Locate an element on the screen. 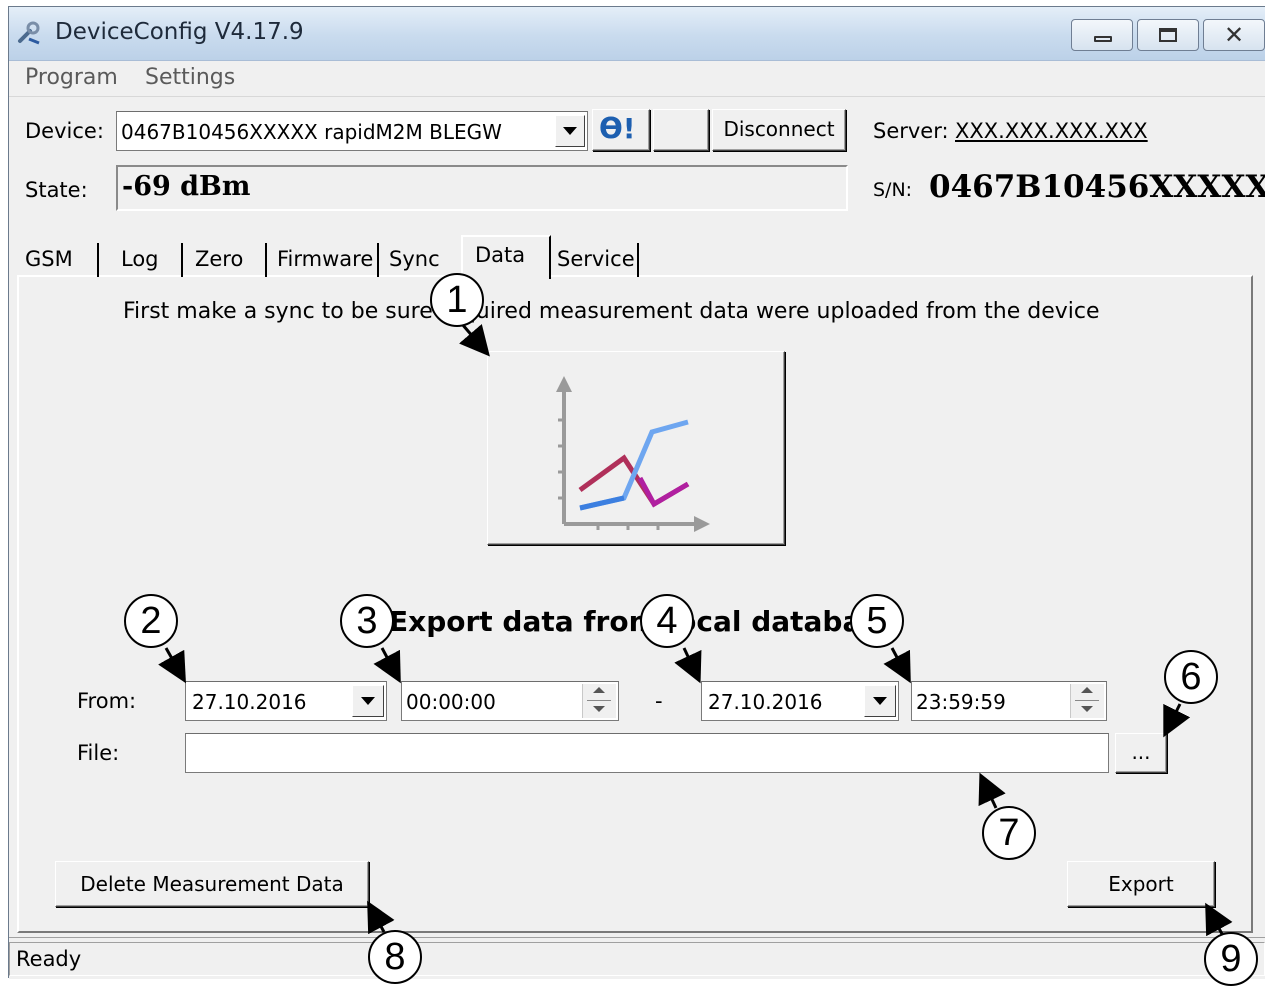 The height and width of the screenshot is (989, 1265). callout-5: 5 is located at coordinates (877, 621).